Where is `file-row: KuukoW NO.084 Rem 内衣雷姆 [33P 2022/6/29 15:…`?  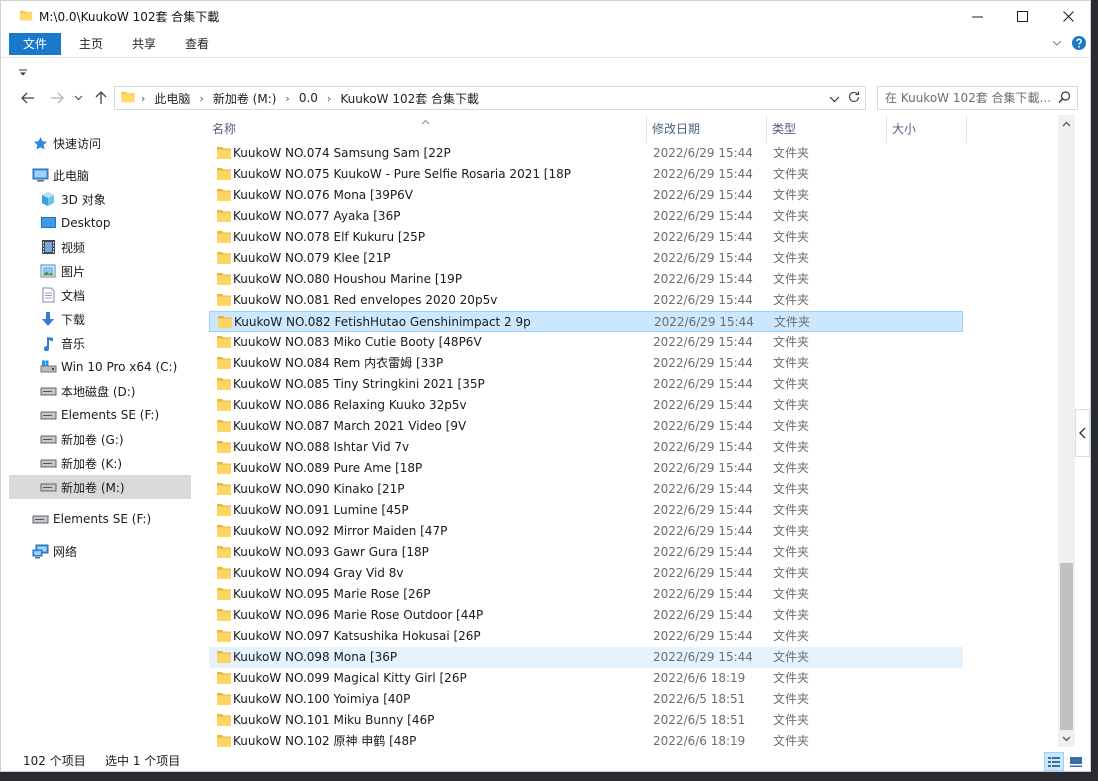
file-row: KuukoW NO.084 Rem 内衣雷姆 [33P 2022/6/29 15:… is located at coordinates (586, 363).